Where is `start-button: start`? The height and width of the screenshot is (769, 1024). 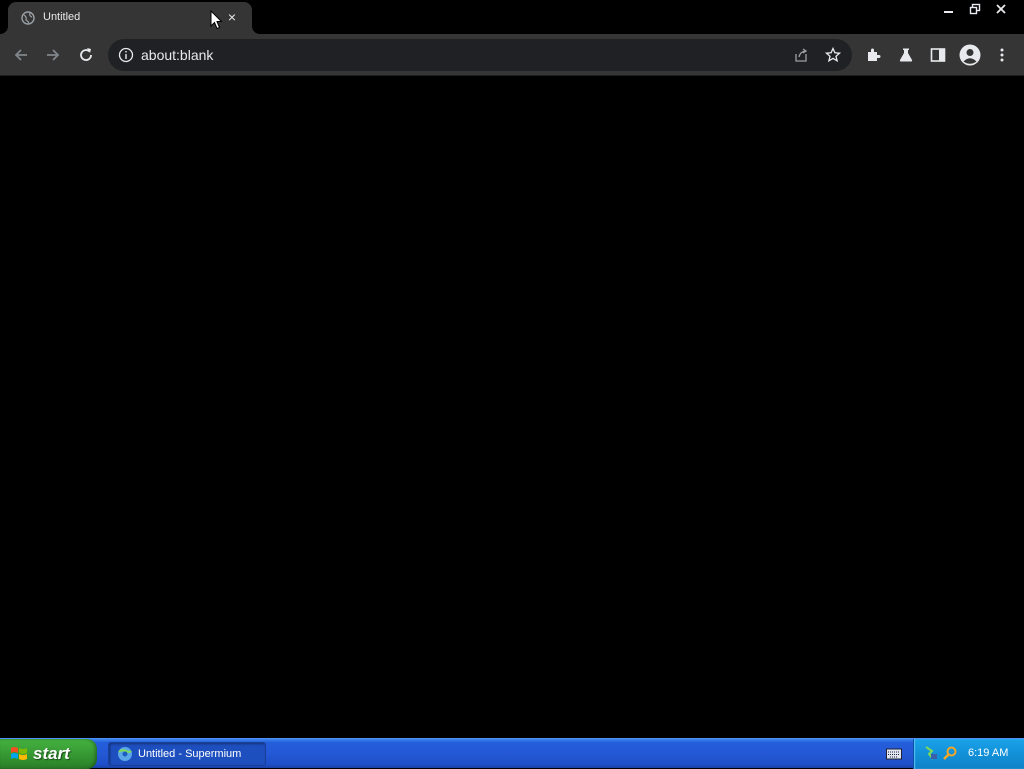
start-button: start is located at coordinates (48, 754).